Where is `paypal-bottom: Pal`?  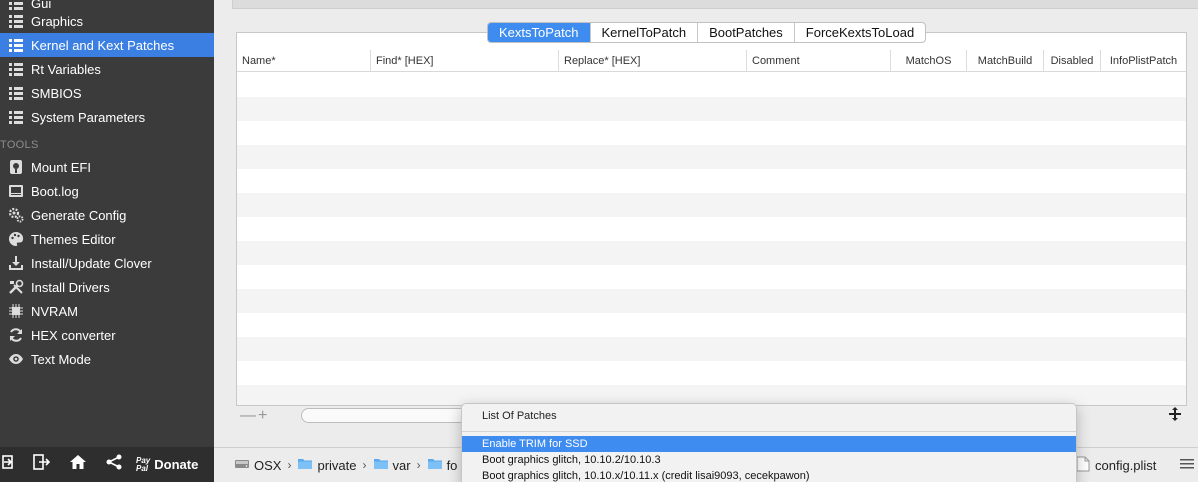
paypal-bottom: Pal is located at coordinates (142, 468).